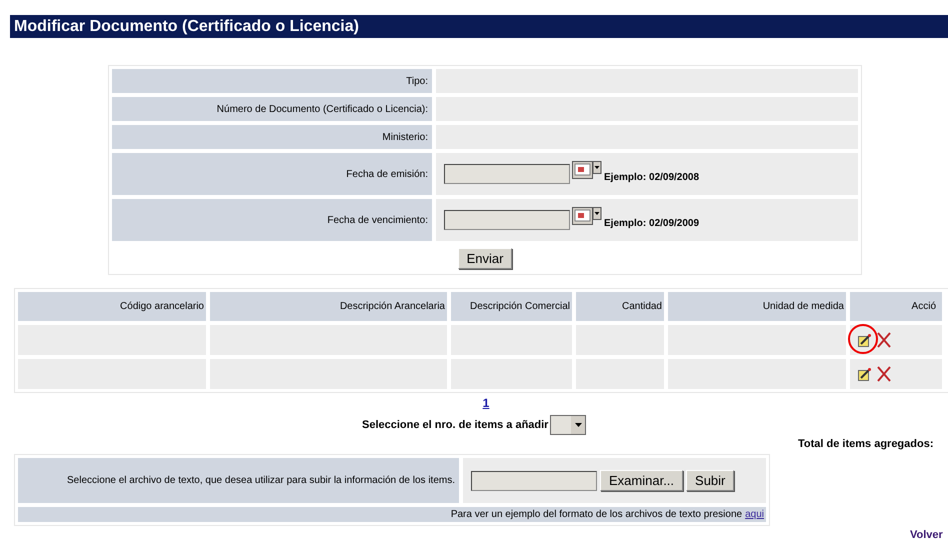  What do you see at coordinates (455, 425) in the screenshot?
I see `add-items-label: Seleccione el nro. de items a añadir` at bounding box center [455, 425].